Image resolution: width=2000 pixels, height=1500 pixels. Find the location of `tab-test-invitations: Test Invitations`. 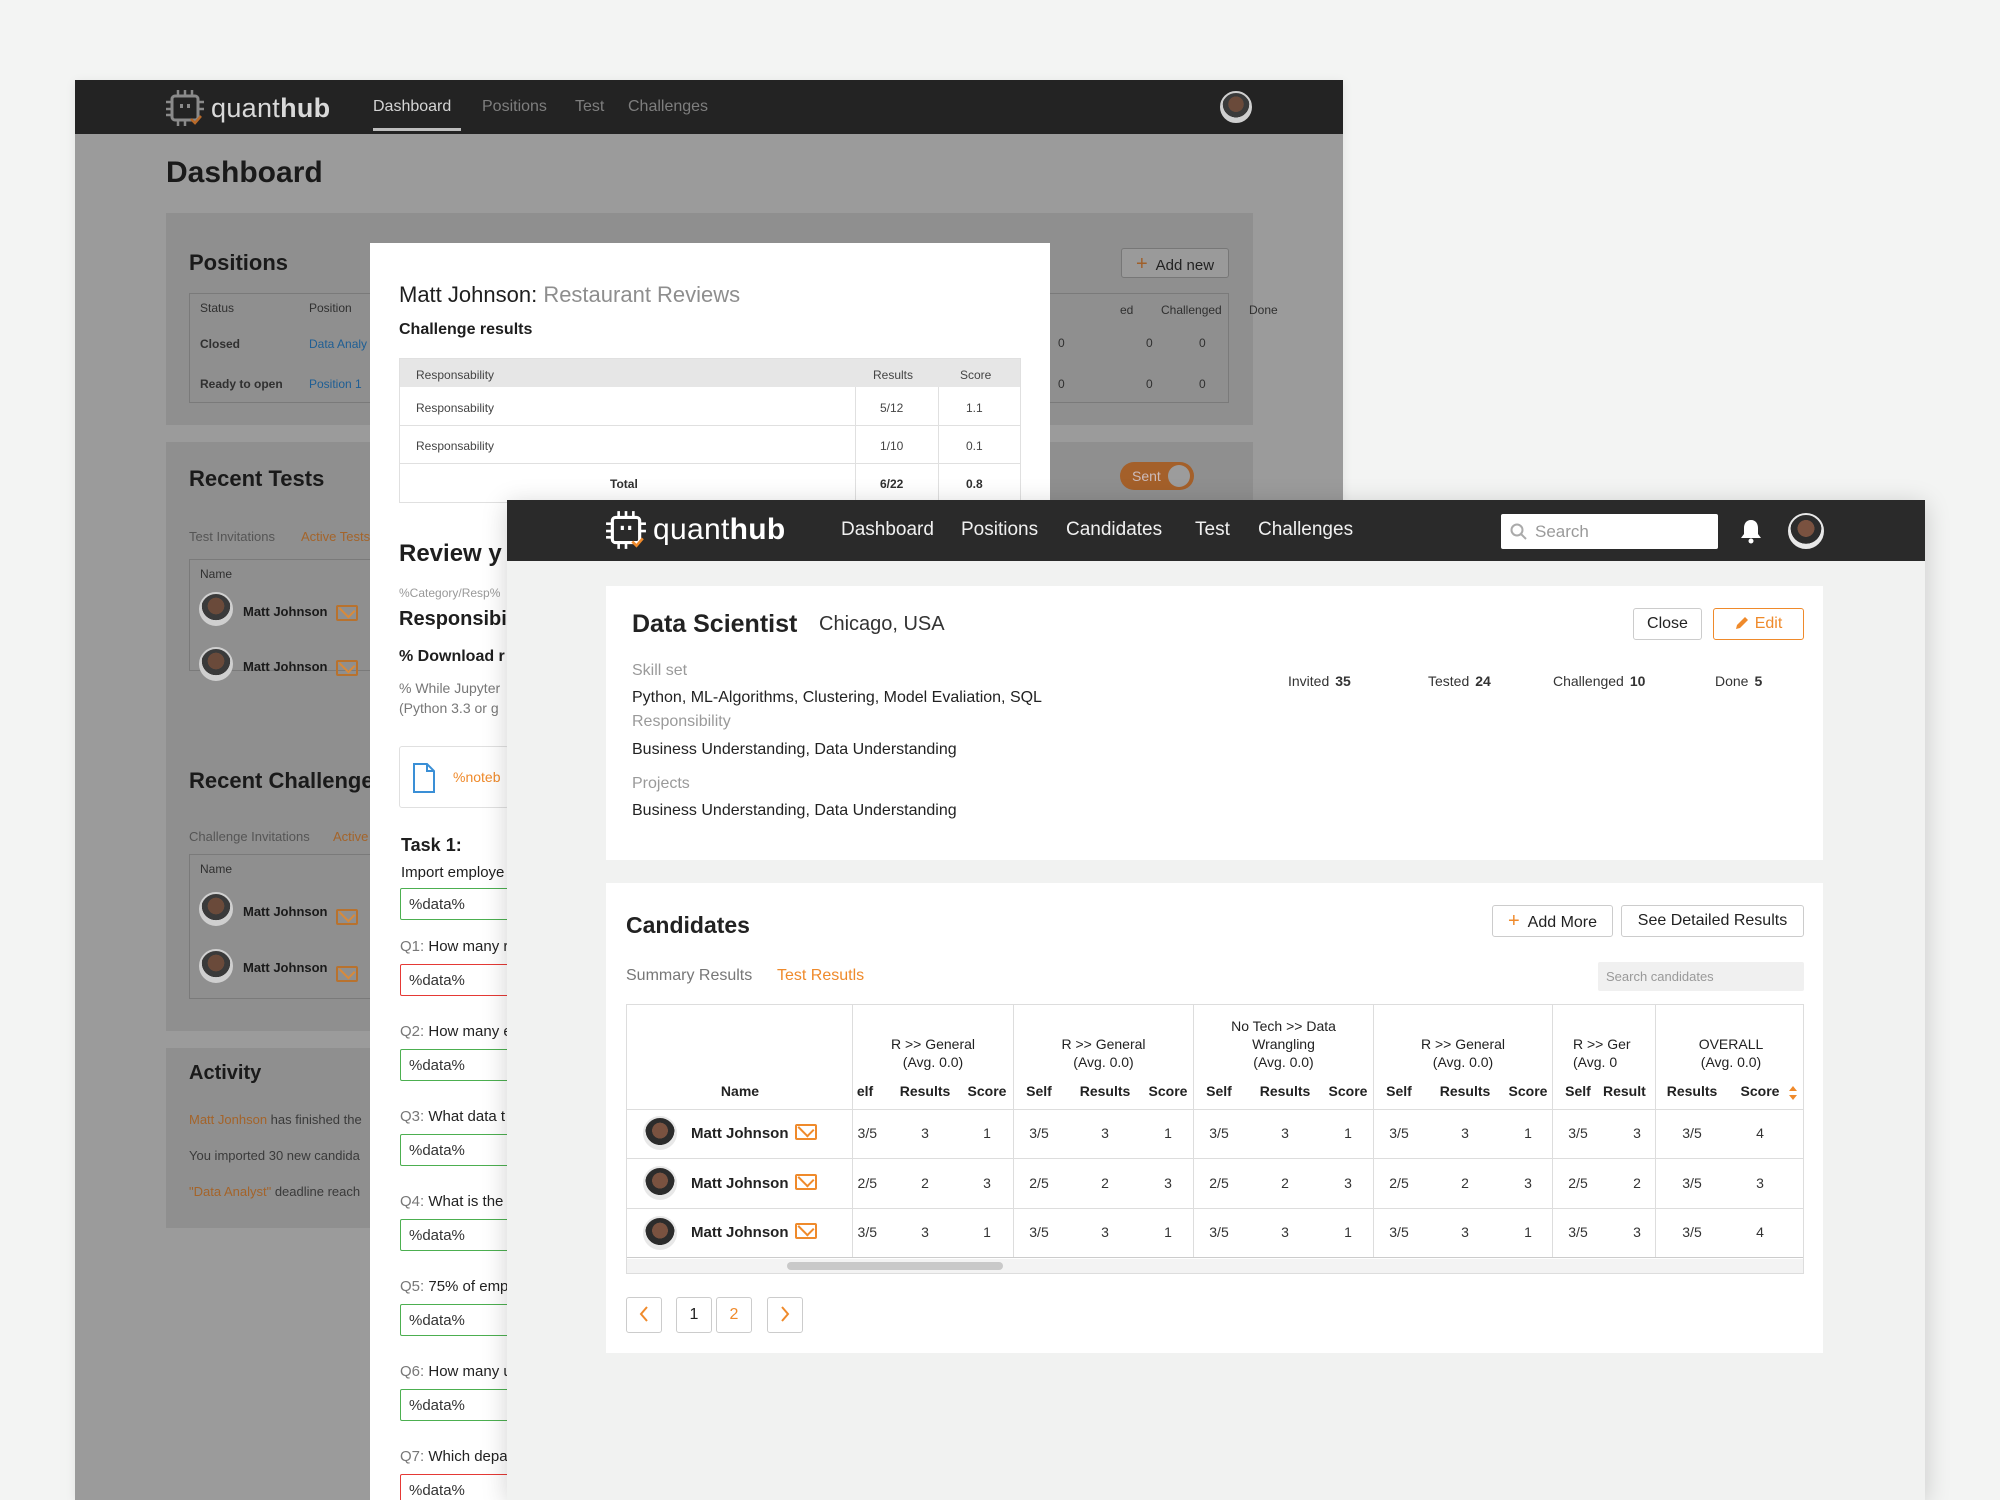

tab-test-invitations: Test Invitations is located at coordinates (232, 536).